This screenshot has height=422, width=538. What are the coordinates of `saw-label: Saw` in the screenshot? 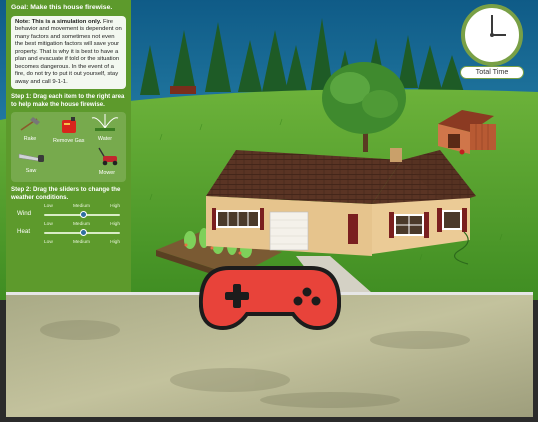 It's located at (31, 170).